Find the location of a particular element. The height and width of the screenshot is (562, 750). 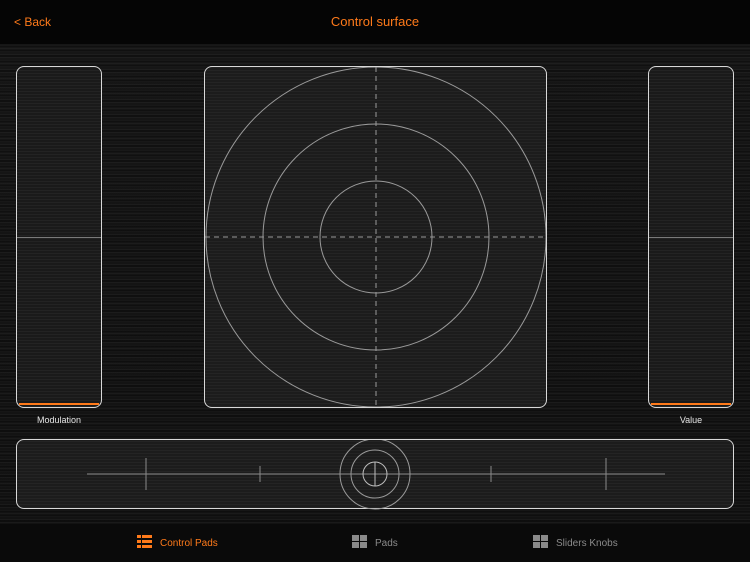

tab-label: Sliders Knobs is located at coordinates (587, 543).